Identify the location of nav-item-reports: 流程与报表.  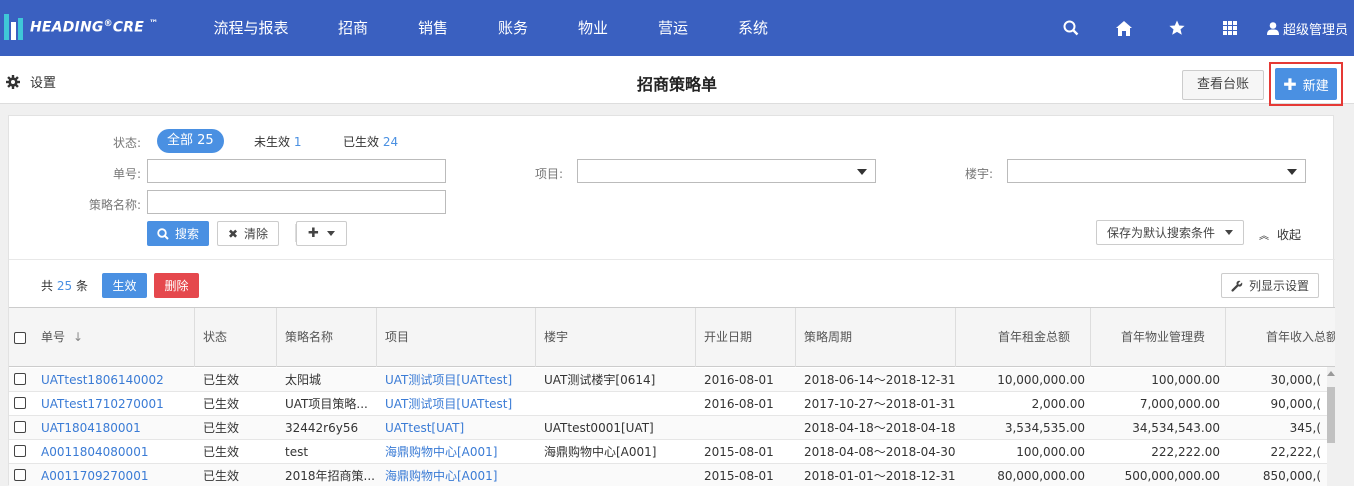
(251, 28).